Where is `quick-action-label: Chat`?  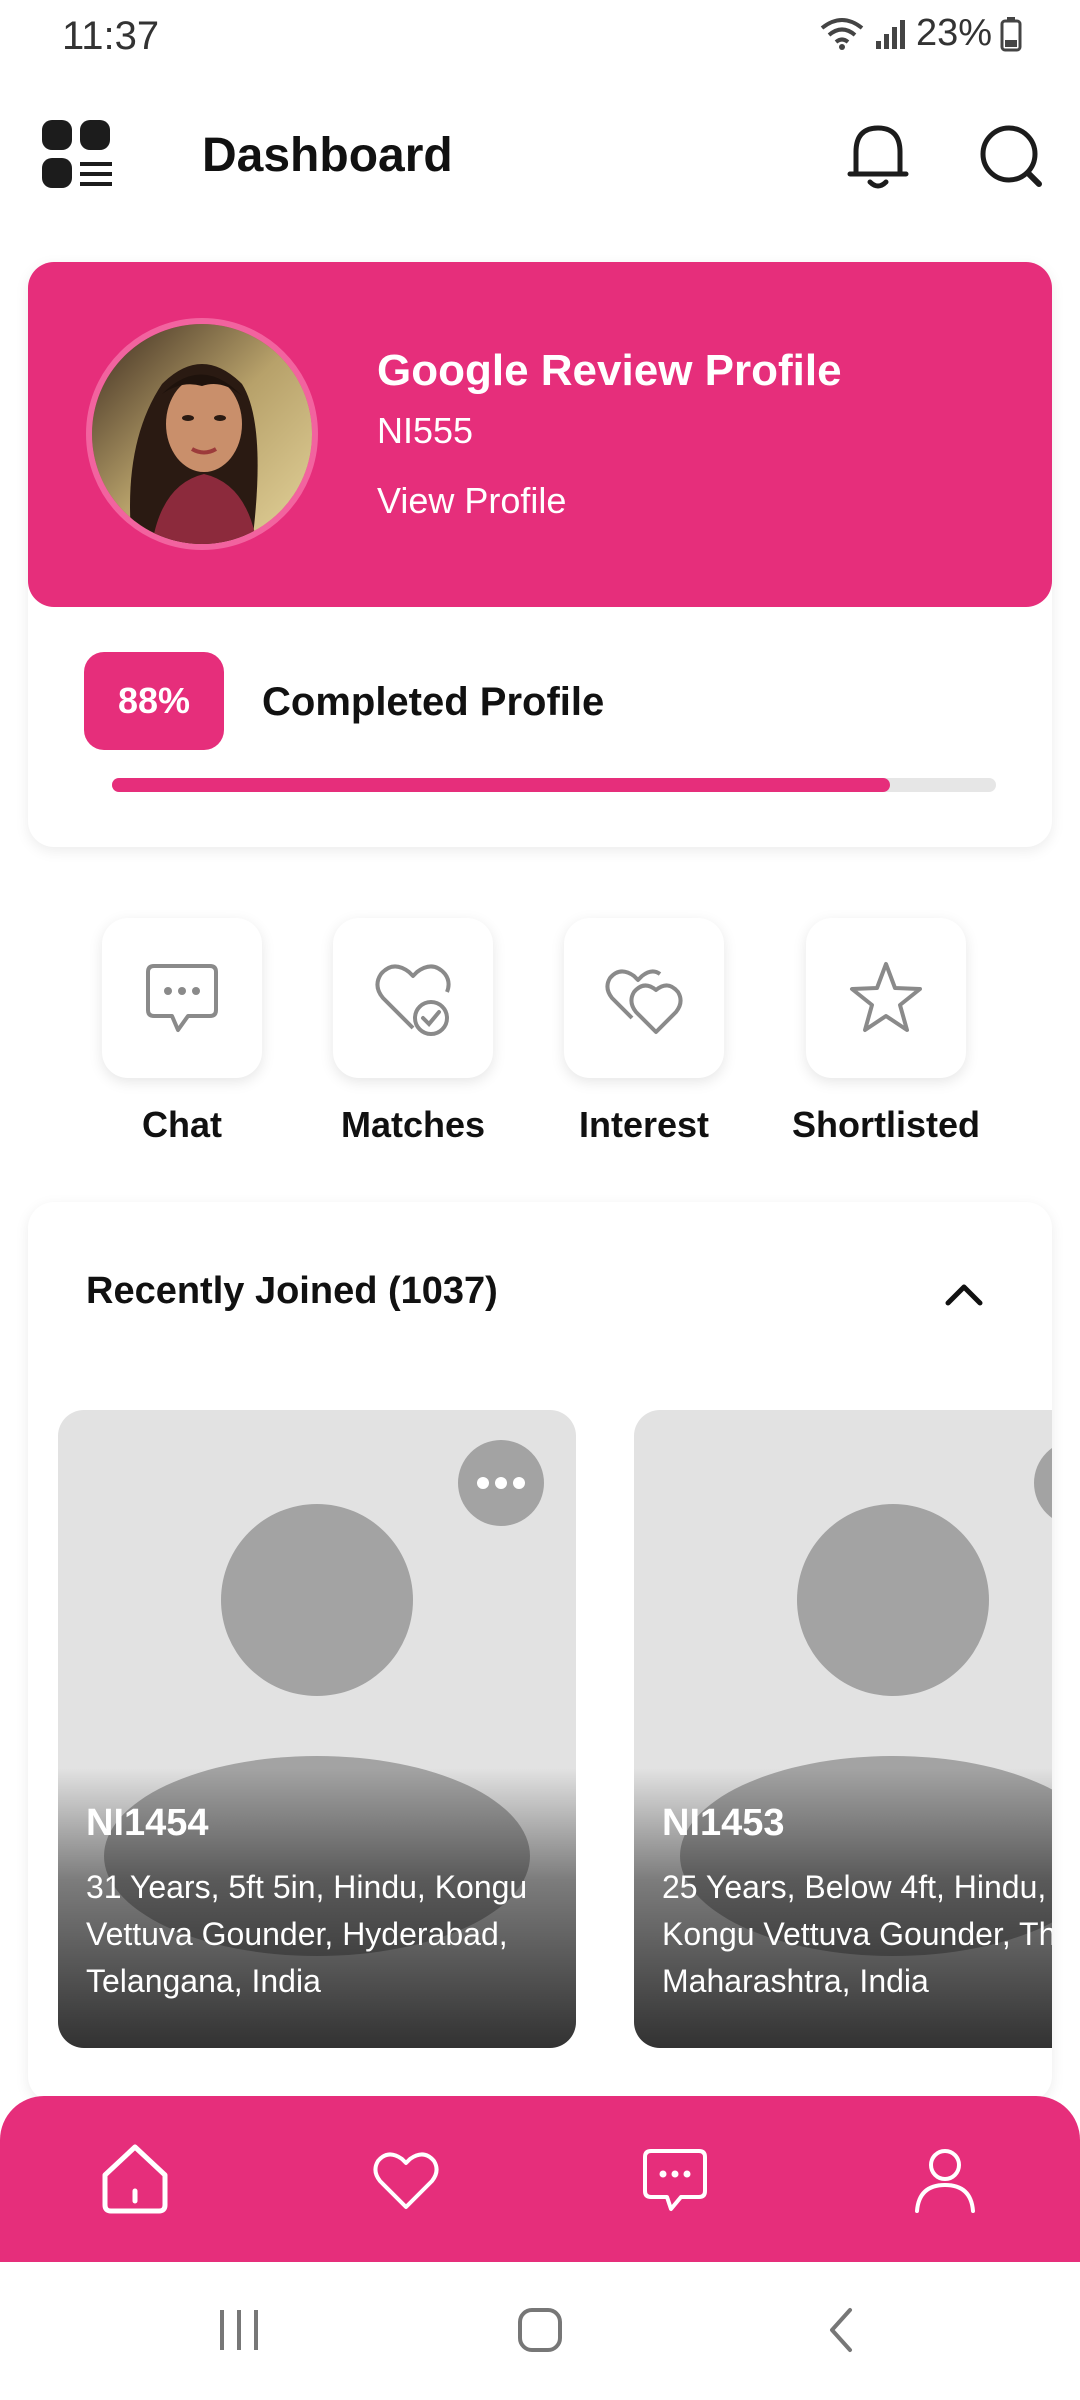 quick-action-label: Chat is located at coordinates (182, 1124).